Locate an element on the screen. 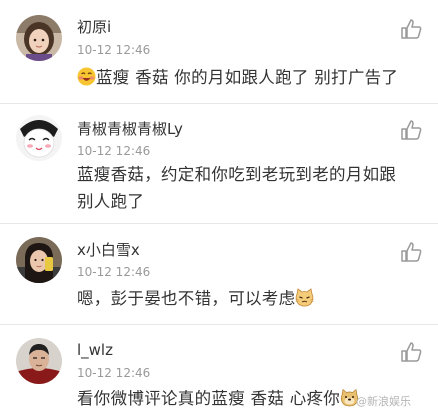 This screenshot has height=417, width=438. comment-text: 蓝瘦 香菇 你的月如跟人跑了 别打广告了 is located at coordinates (252, 78).